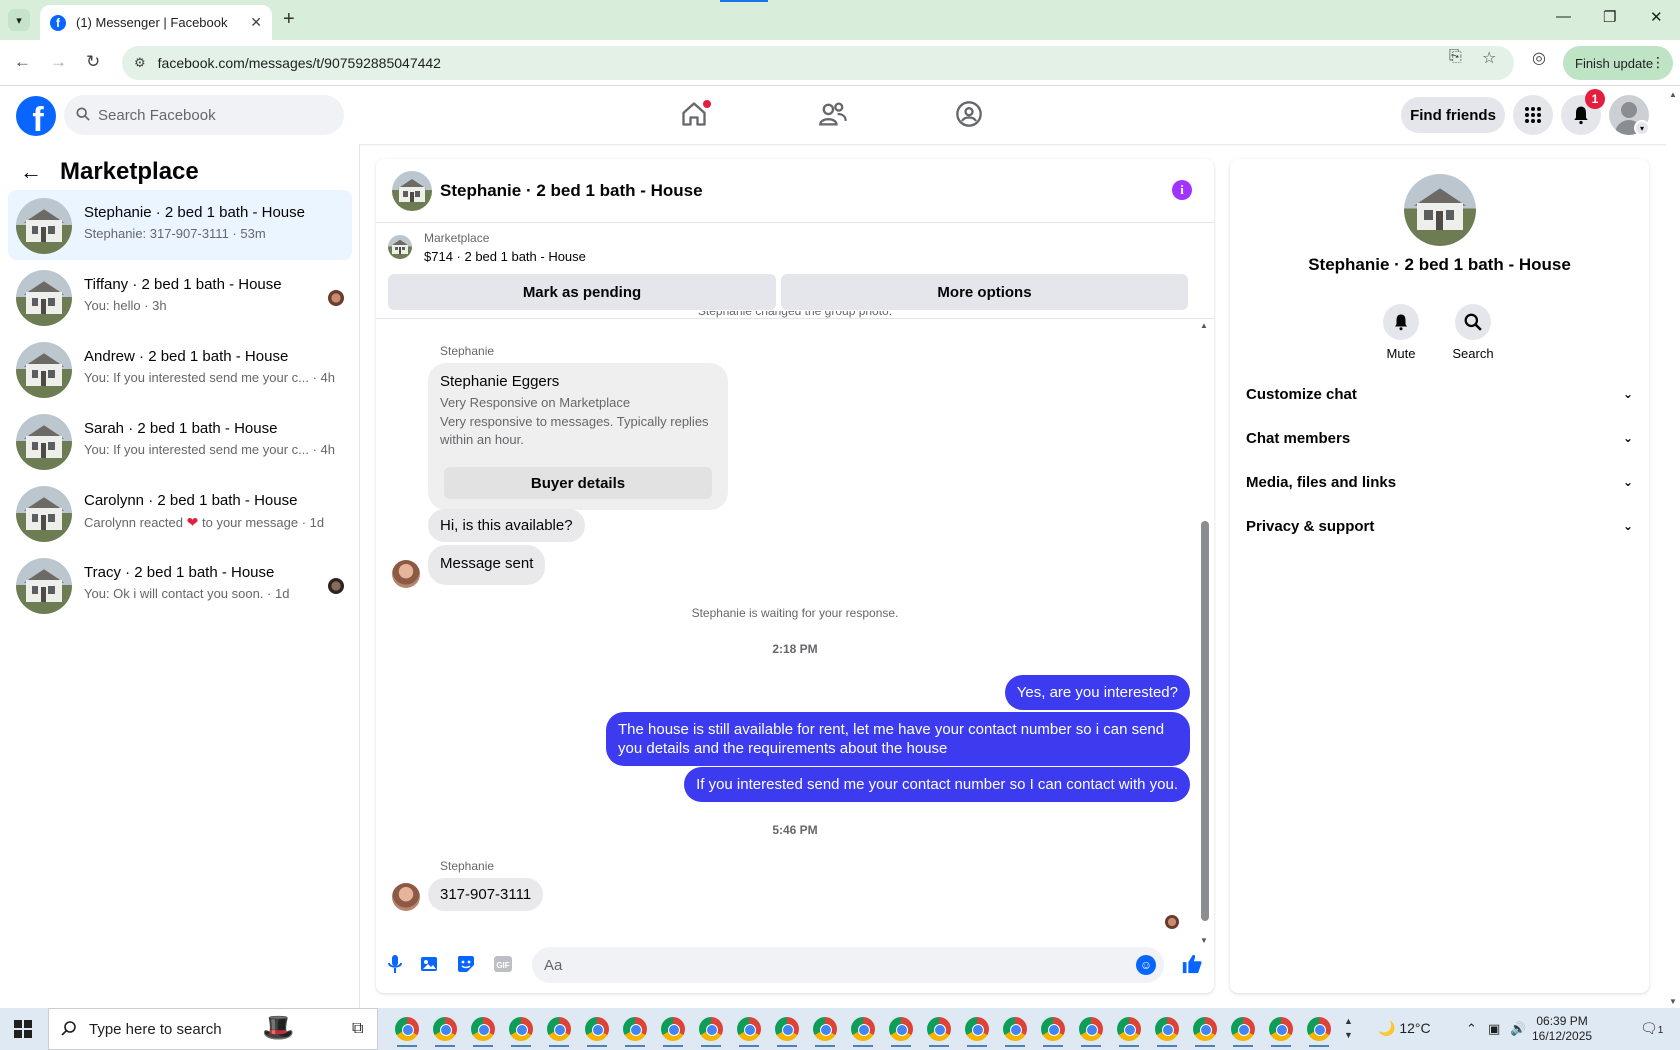  I want to click on taskbar-search: Type here to search, so click(213, 1029).